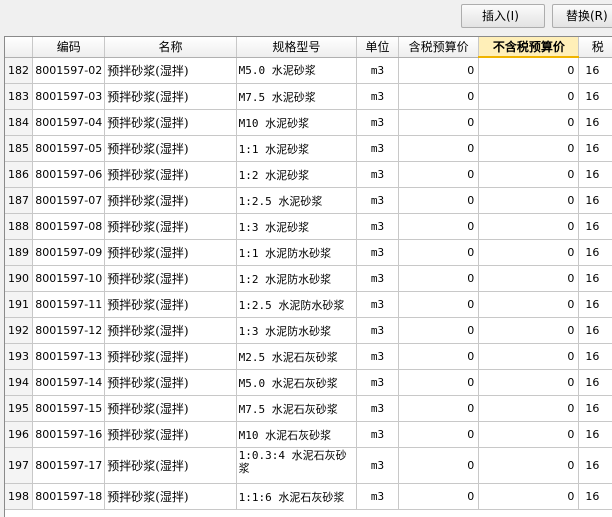 This screenshot has width=612, height=517. Describe the element at coordinates (308, 330) in the screenshot. I see `table-row: 192 8001597-12 预拌砂浆(湿拌) 1:3 水泥防水砂浆 m3 0 0 16` at that location.